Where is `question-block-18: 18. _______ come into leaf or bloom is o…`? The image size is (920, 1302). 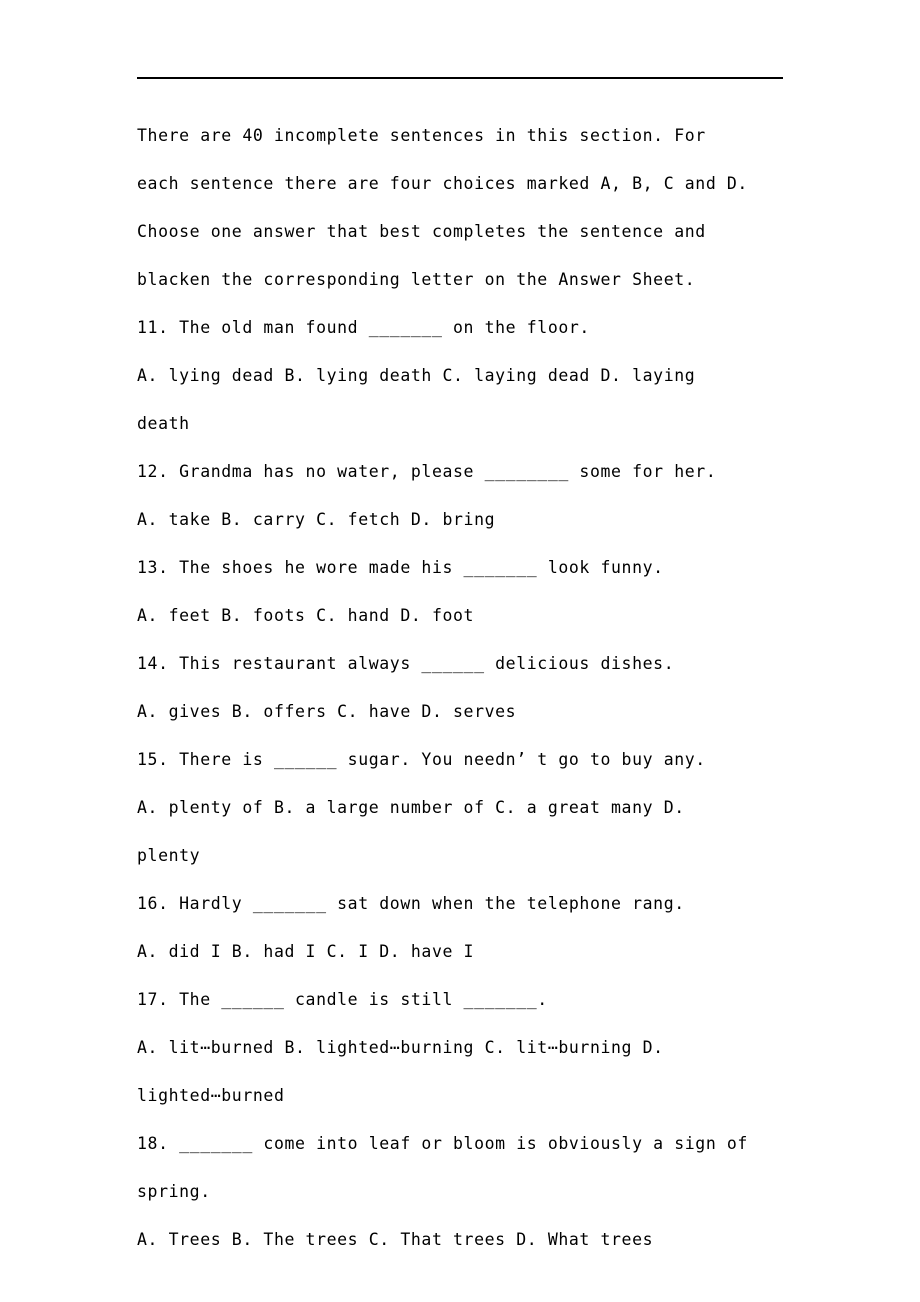 question-block-18: 18. _______ come into leaf or bloom is o… is located at coordinates (447, 1192).